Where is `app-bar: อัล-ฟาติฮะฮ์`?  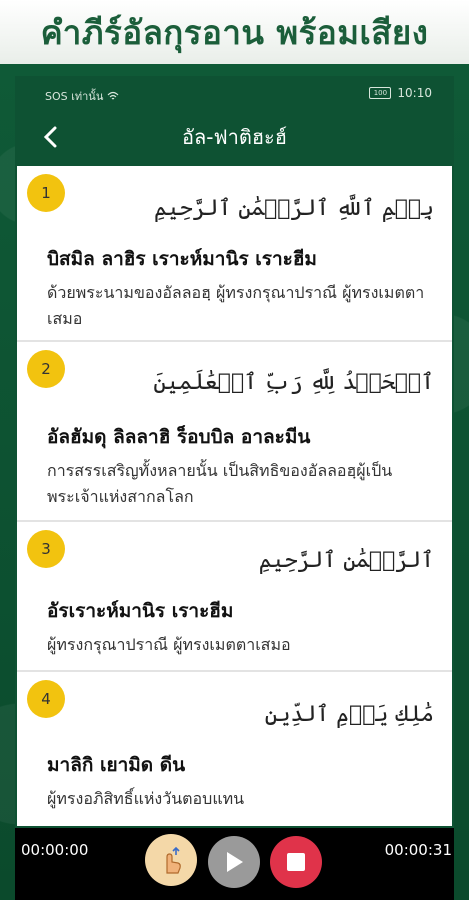
app-bar: อัล-ฟาติฮะฮ์ is located at coordinates (234, 137).